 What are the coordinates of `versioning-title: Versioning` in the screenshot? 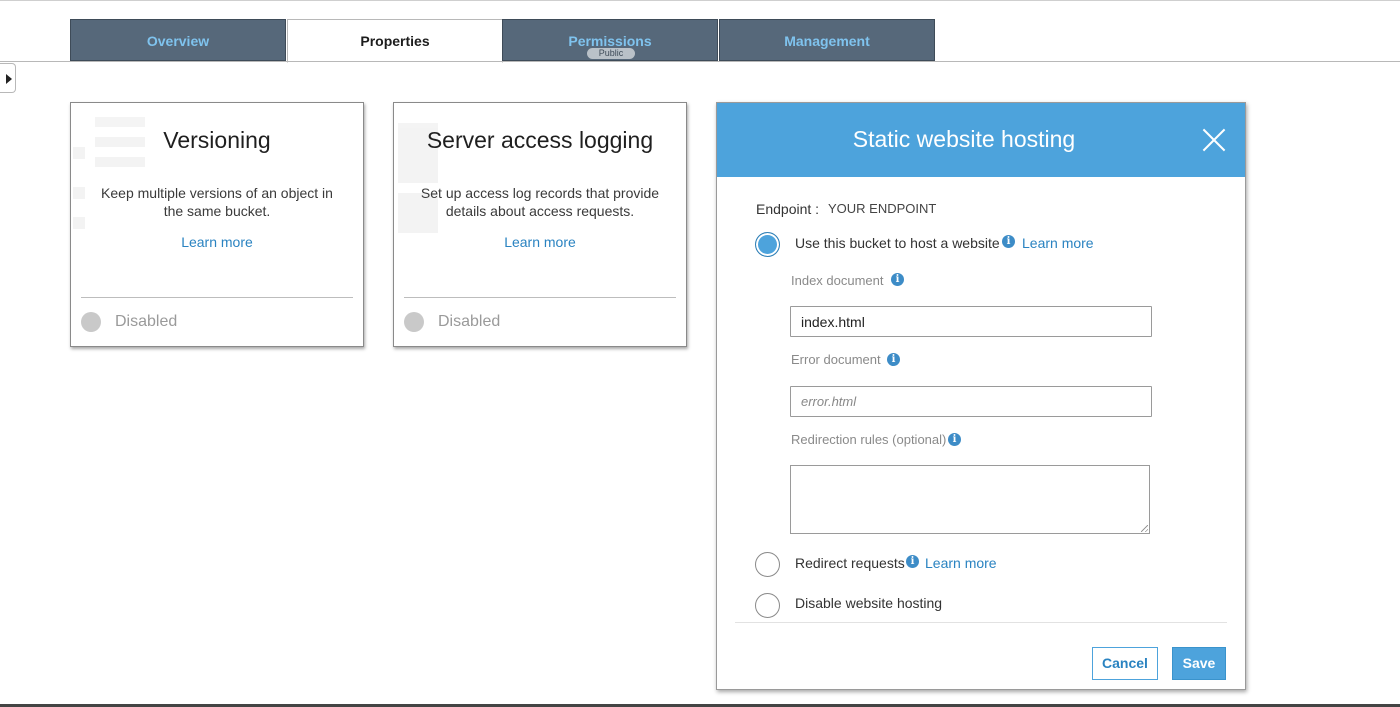 It's located at (217, 140).